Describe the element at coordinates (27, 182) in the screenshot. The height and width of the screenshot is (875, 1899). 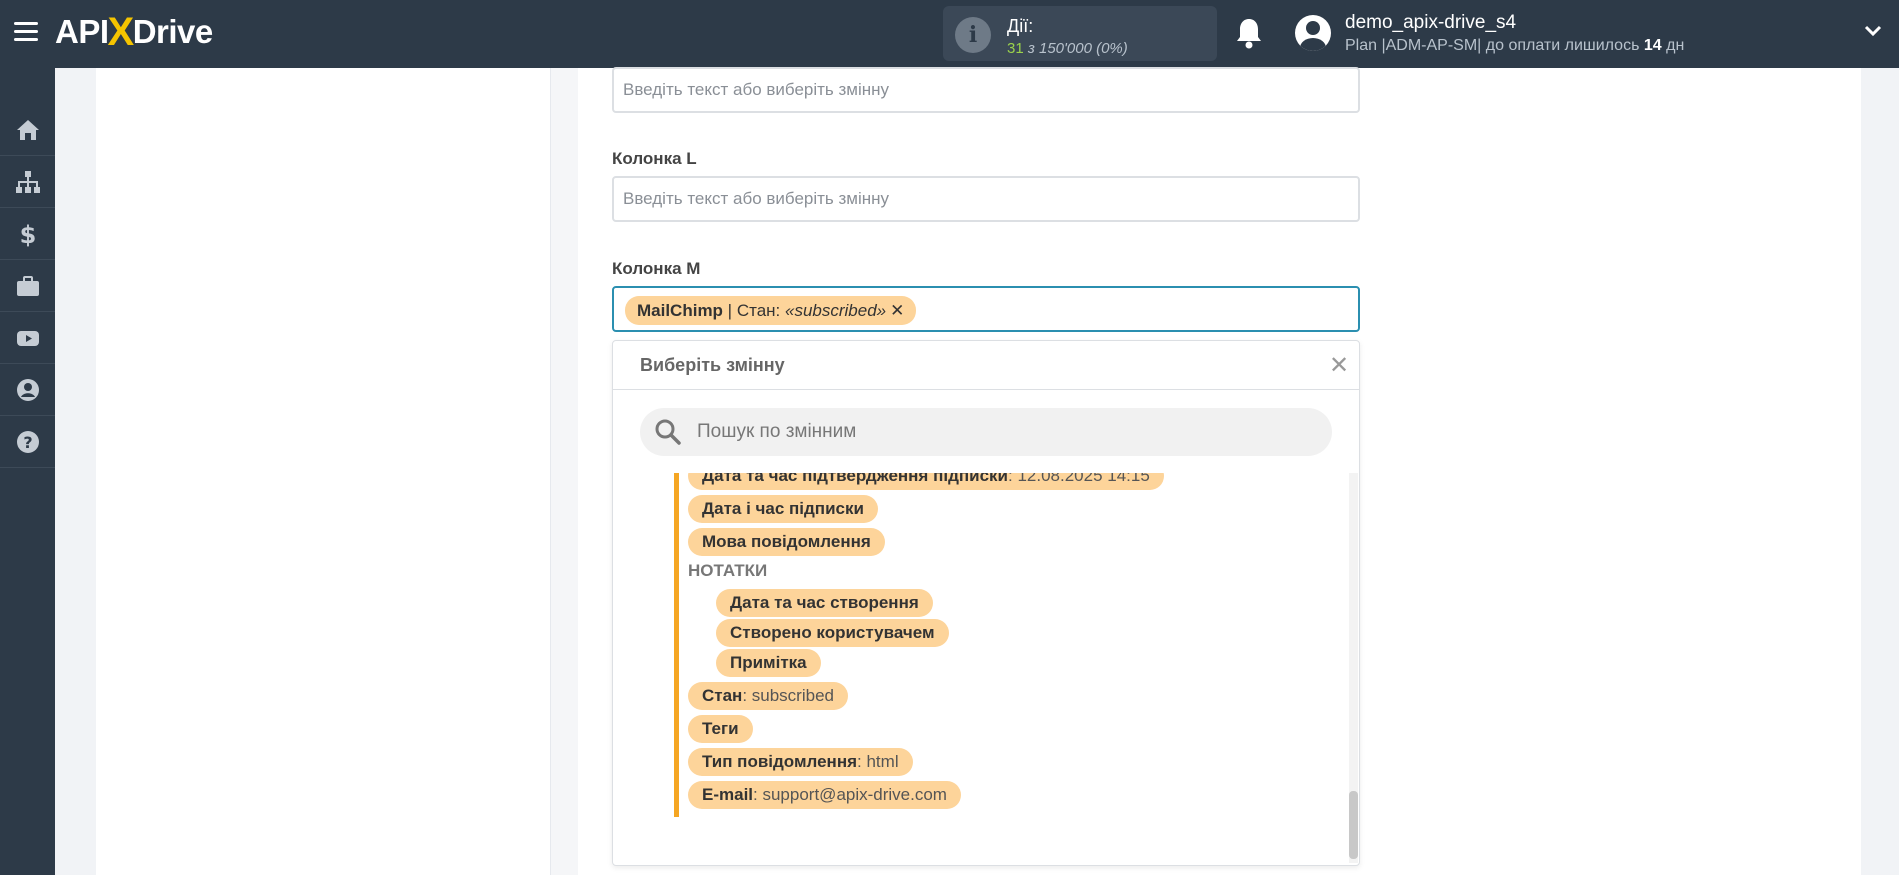
I see `sitemap-icon` at that location.